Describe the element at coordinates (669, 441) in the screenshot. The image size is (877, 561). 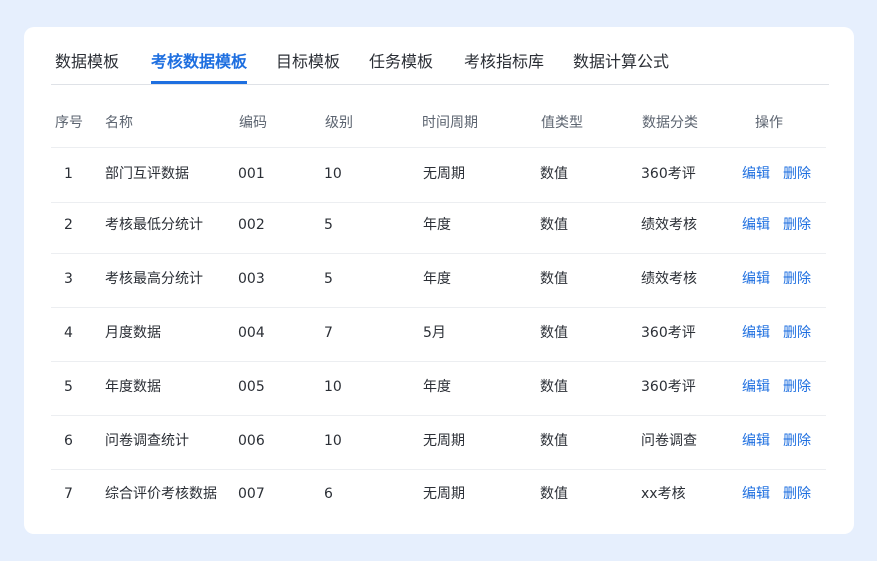
I see `cell-category: 问卷调查` at that location.